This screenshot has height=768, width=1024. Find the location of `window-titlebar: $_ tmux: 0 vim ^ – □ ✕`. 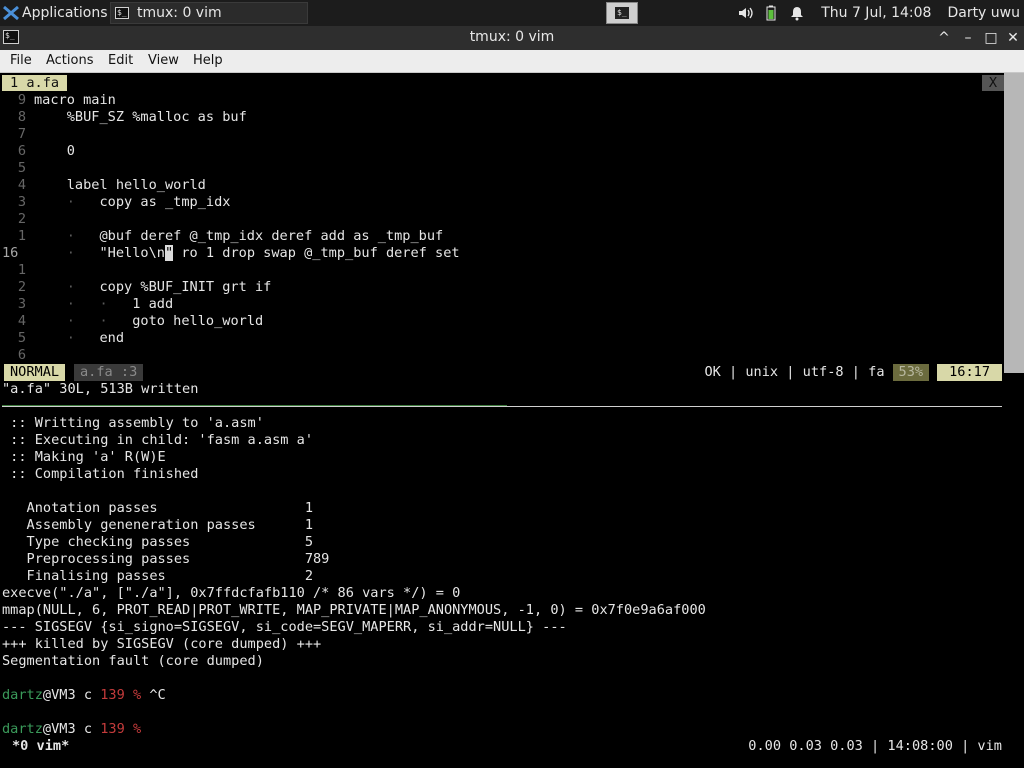

window-titlebar: $_ tmux: 0 vim ^ – □ ✕ is located at coordinates (512, 38).